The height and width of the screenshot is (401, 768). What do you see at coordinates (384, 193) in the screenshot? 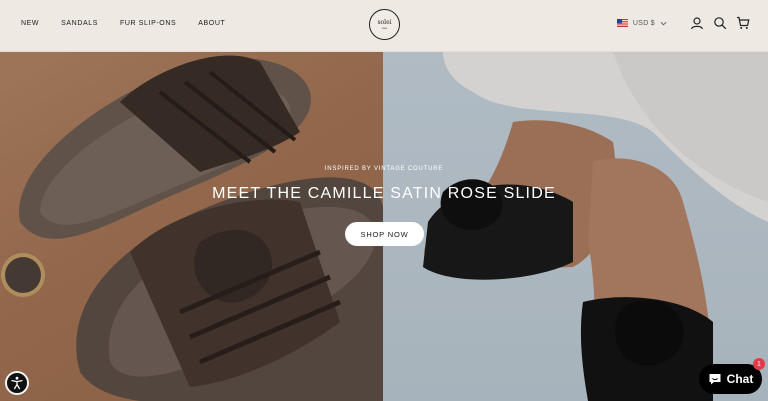
I see `hero-headline: MEET THE CAMILLE SATIN ROSE SLIDE` at bounding box center [384, 193].